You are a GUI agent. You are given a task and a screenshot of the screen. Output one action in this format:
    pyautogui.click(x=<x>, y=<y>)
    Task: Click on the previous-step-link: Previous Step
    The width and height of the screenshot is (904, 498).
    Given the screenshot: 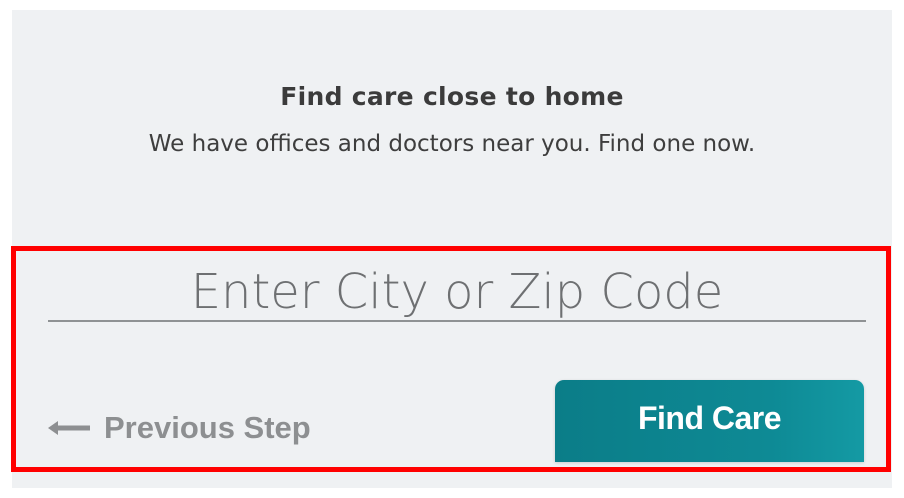 What is the action you would take?
    pyautogui.click(x=178, y=428)
    